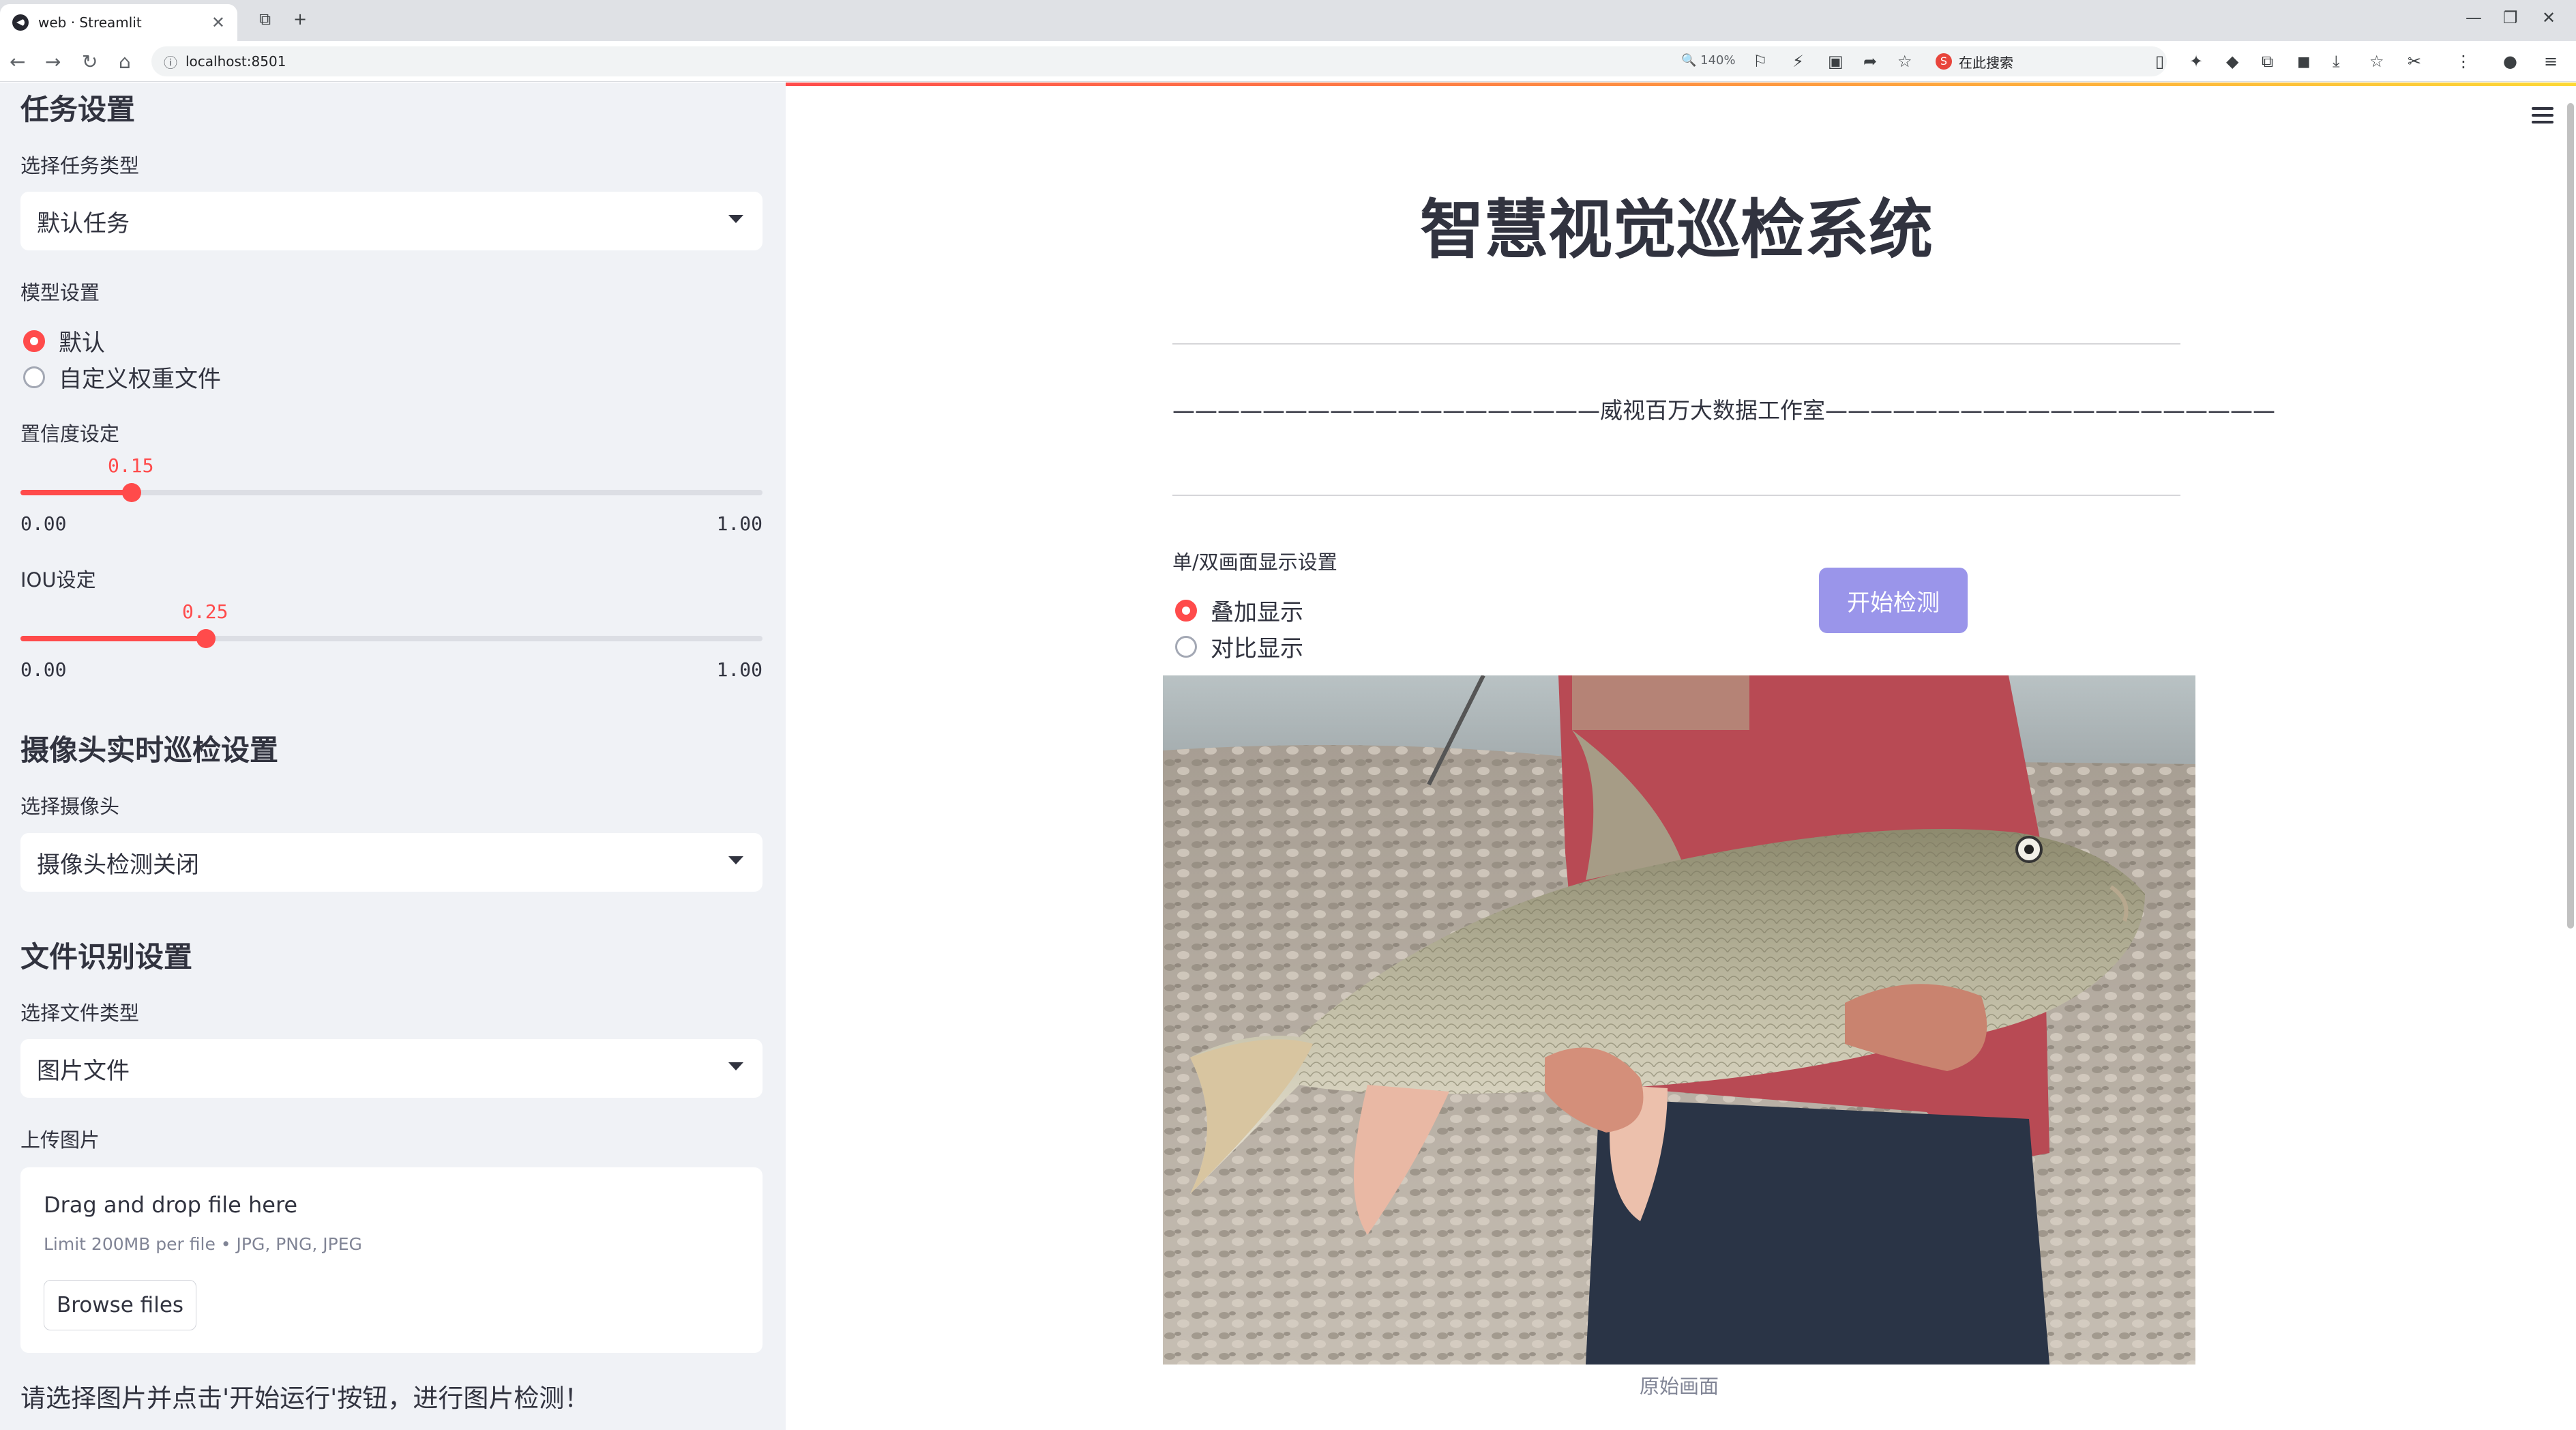 This screenshot has width=2576, height=1430. What do you see at coordinates (17, 62) in the screenshot?
I see `back-icon: ←` at bounding box center [17, 62].